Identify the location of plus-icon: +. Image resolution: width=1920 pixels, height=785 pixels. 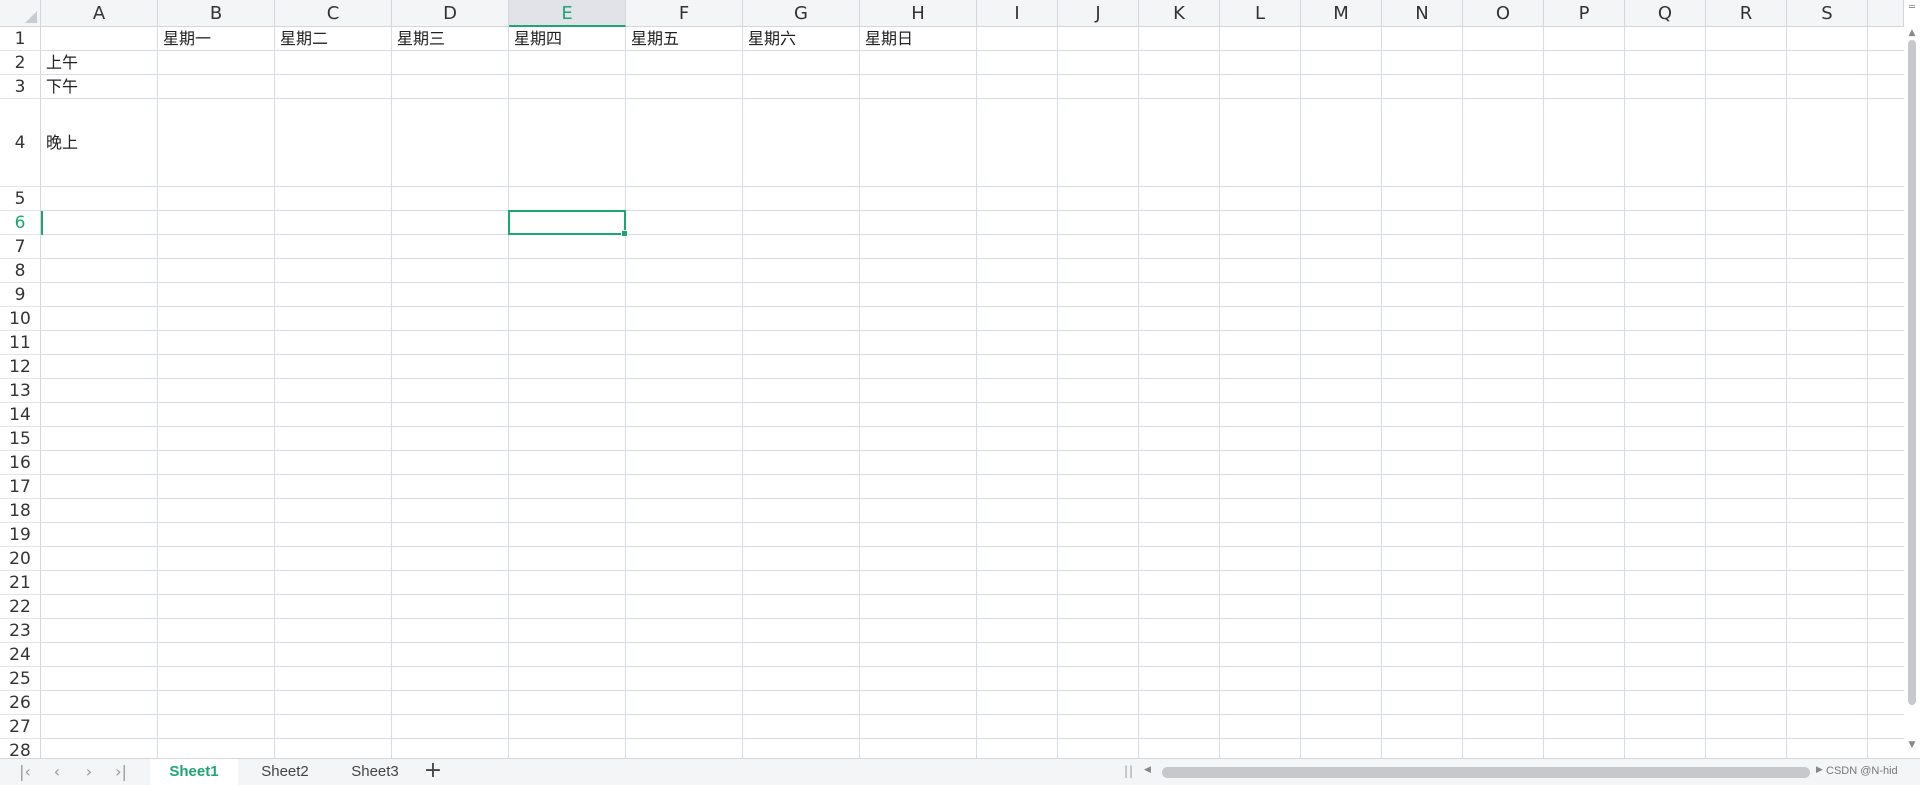
(433, 772).